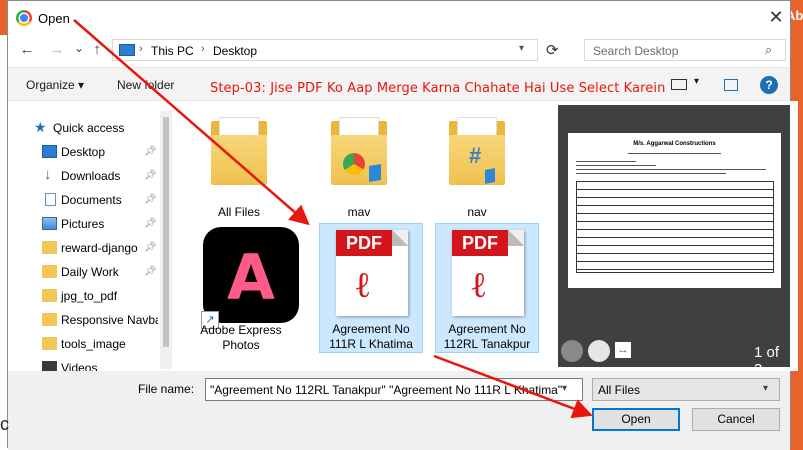 This screenshot has height=450, width=803. I want to click on file-item-nav: # nav, so click(477, 167).